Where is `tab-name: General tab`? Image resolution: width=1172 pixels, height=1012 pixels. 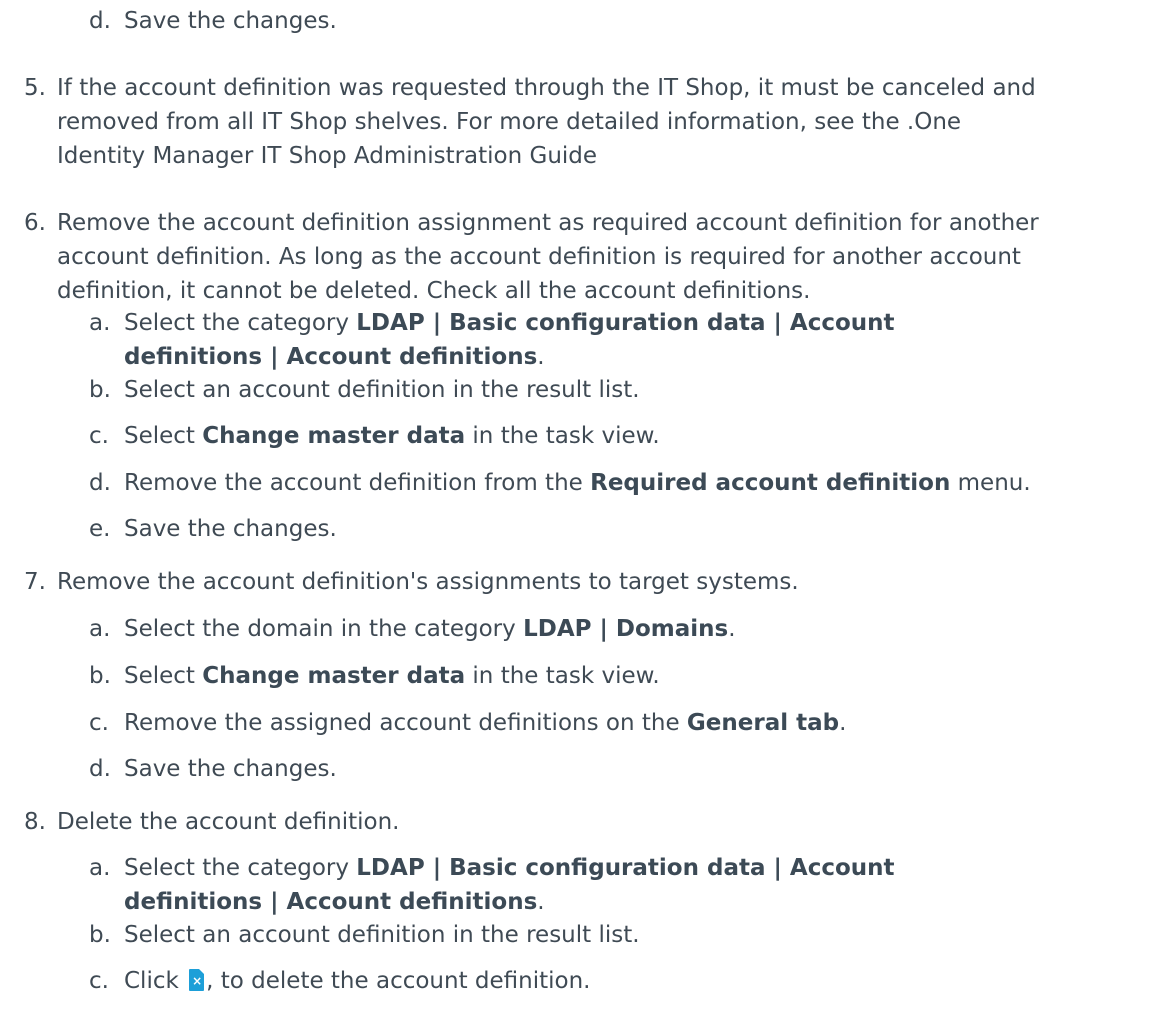
tab-name: General tab is located at coordinates (763, 723).